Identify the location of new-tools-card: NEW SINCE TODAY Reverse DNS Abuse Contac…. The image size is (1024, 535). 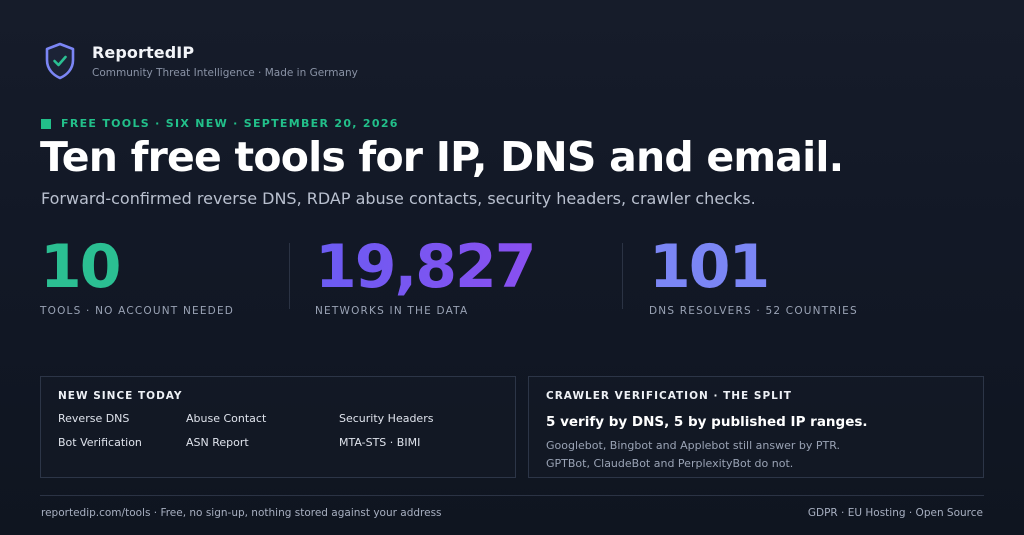
(278, 427).